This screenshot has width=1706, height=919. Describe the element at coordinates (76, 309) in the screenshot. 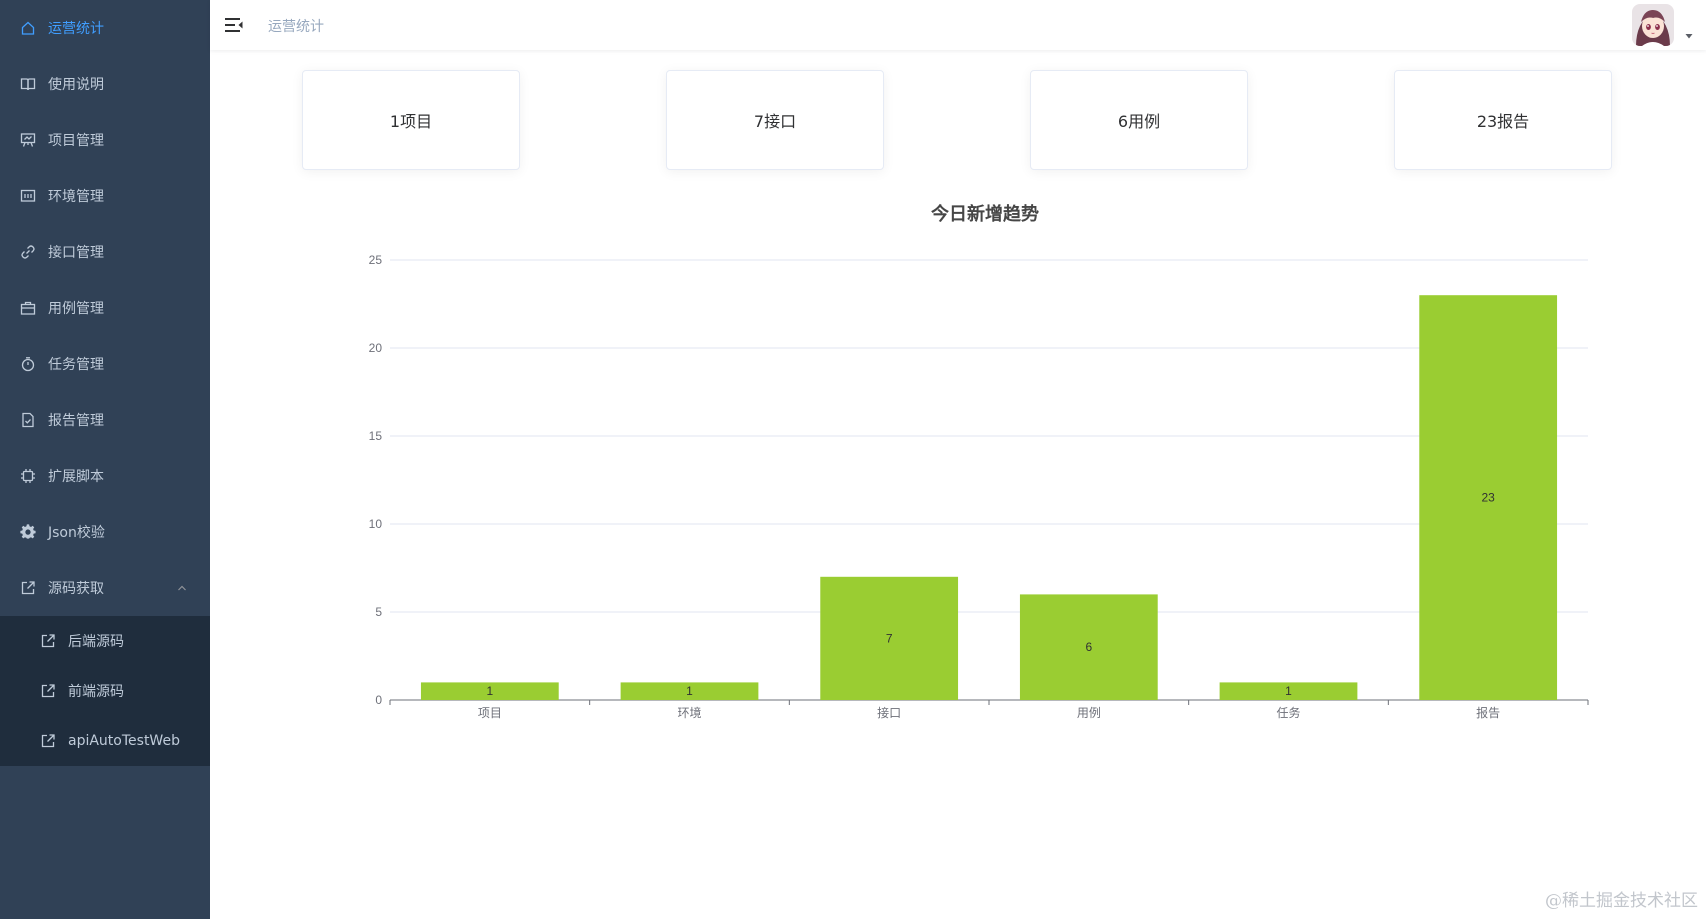

I see `sidebar-item-label: 用例管理` at that location.